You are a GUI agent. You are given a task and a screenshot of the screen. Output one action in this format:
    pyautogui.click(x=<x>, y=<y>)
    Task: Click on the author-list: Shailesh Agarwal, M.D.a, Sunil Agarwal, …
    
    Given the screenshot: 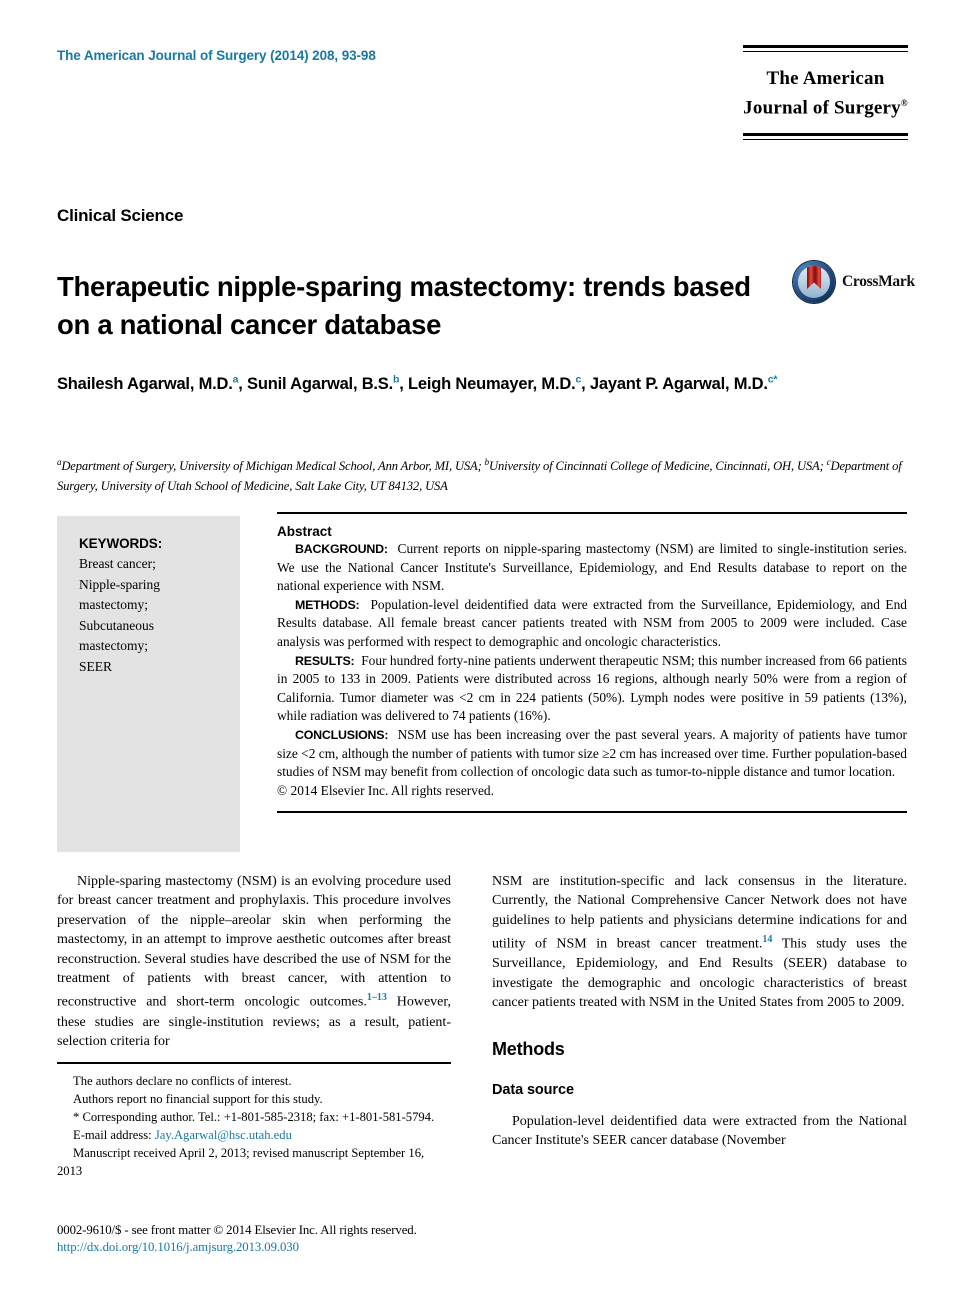 What is the action you would take?
    pyautogui.click(x=437, y=382)
    